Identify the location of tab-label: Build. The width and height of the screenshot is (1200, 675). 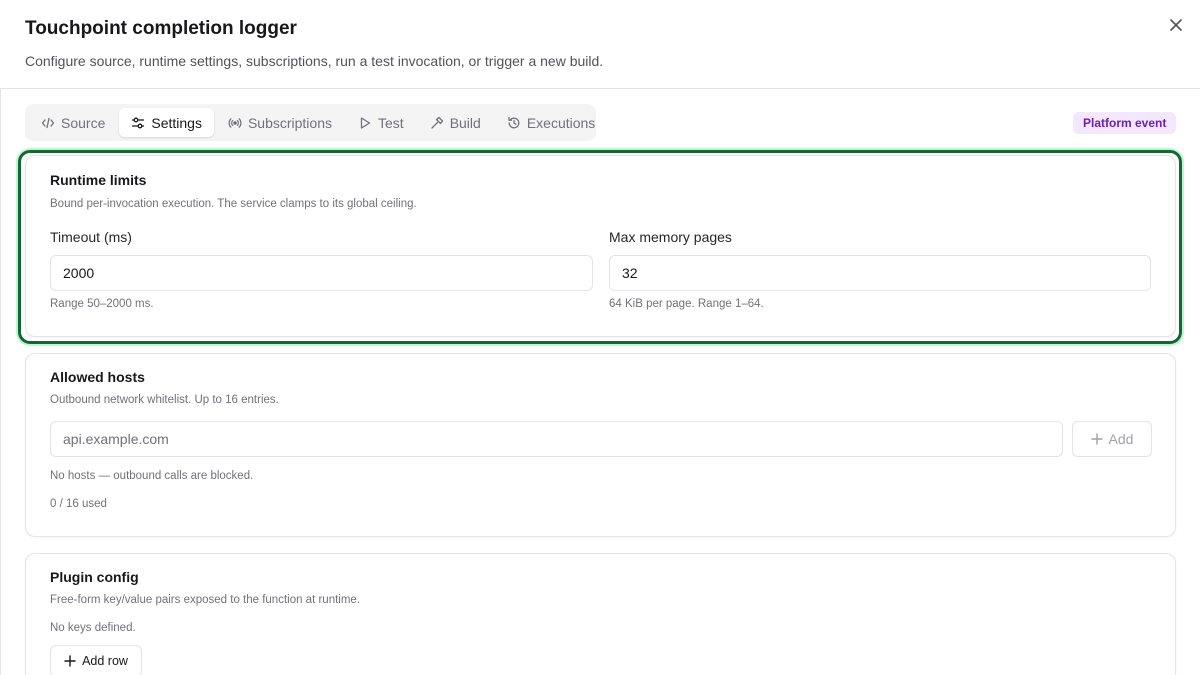
(465, 122).